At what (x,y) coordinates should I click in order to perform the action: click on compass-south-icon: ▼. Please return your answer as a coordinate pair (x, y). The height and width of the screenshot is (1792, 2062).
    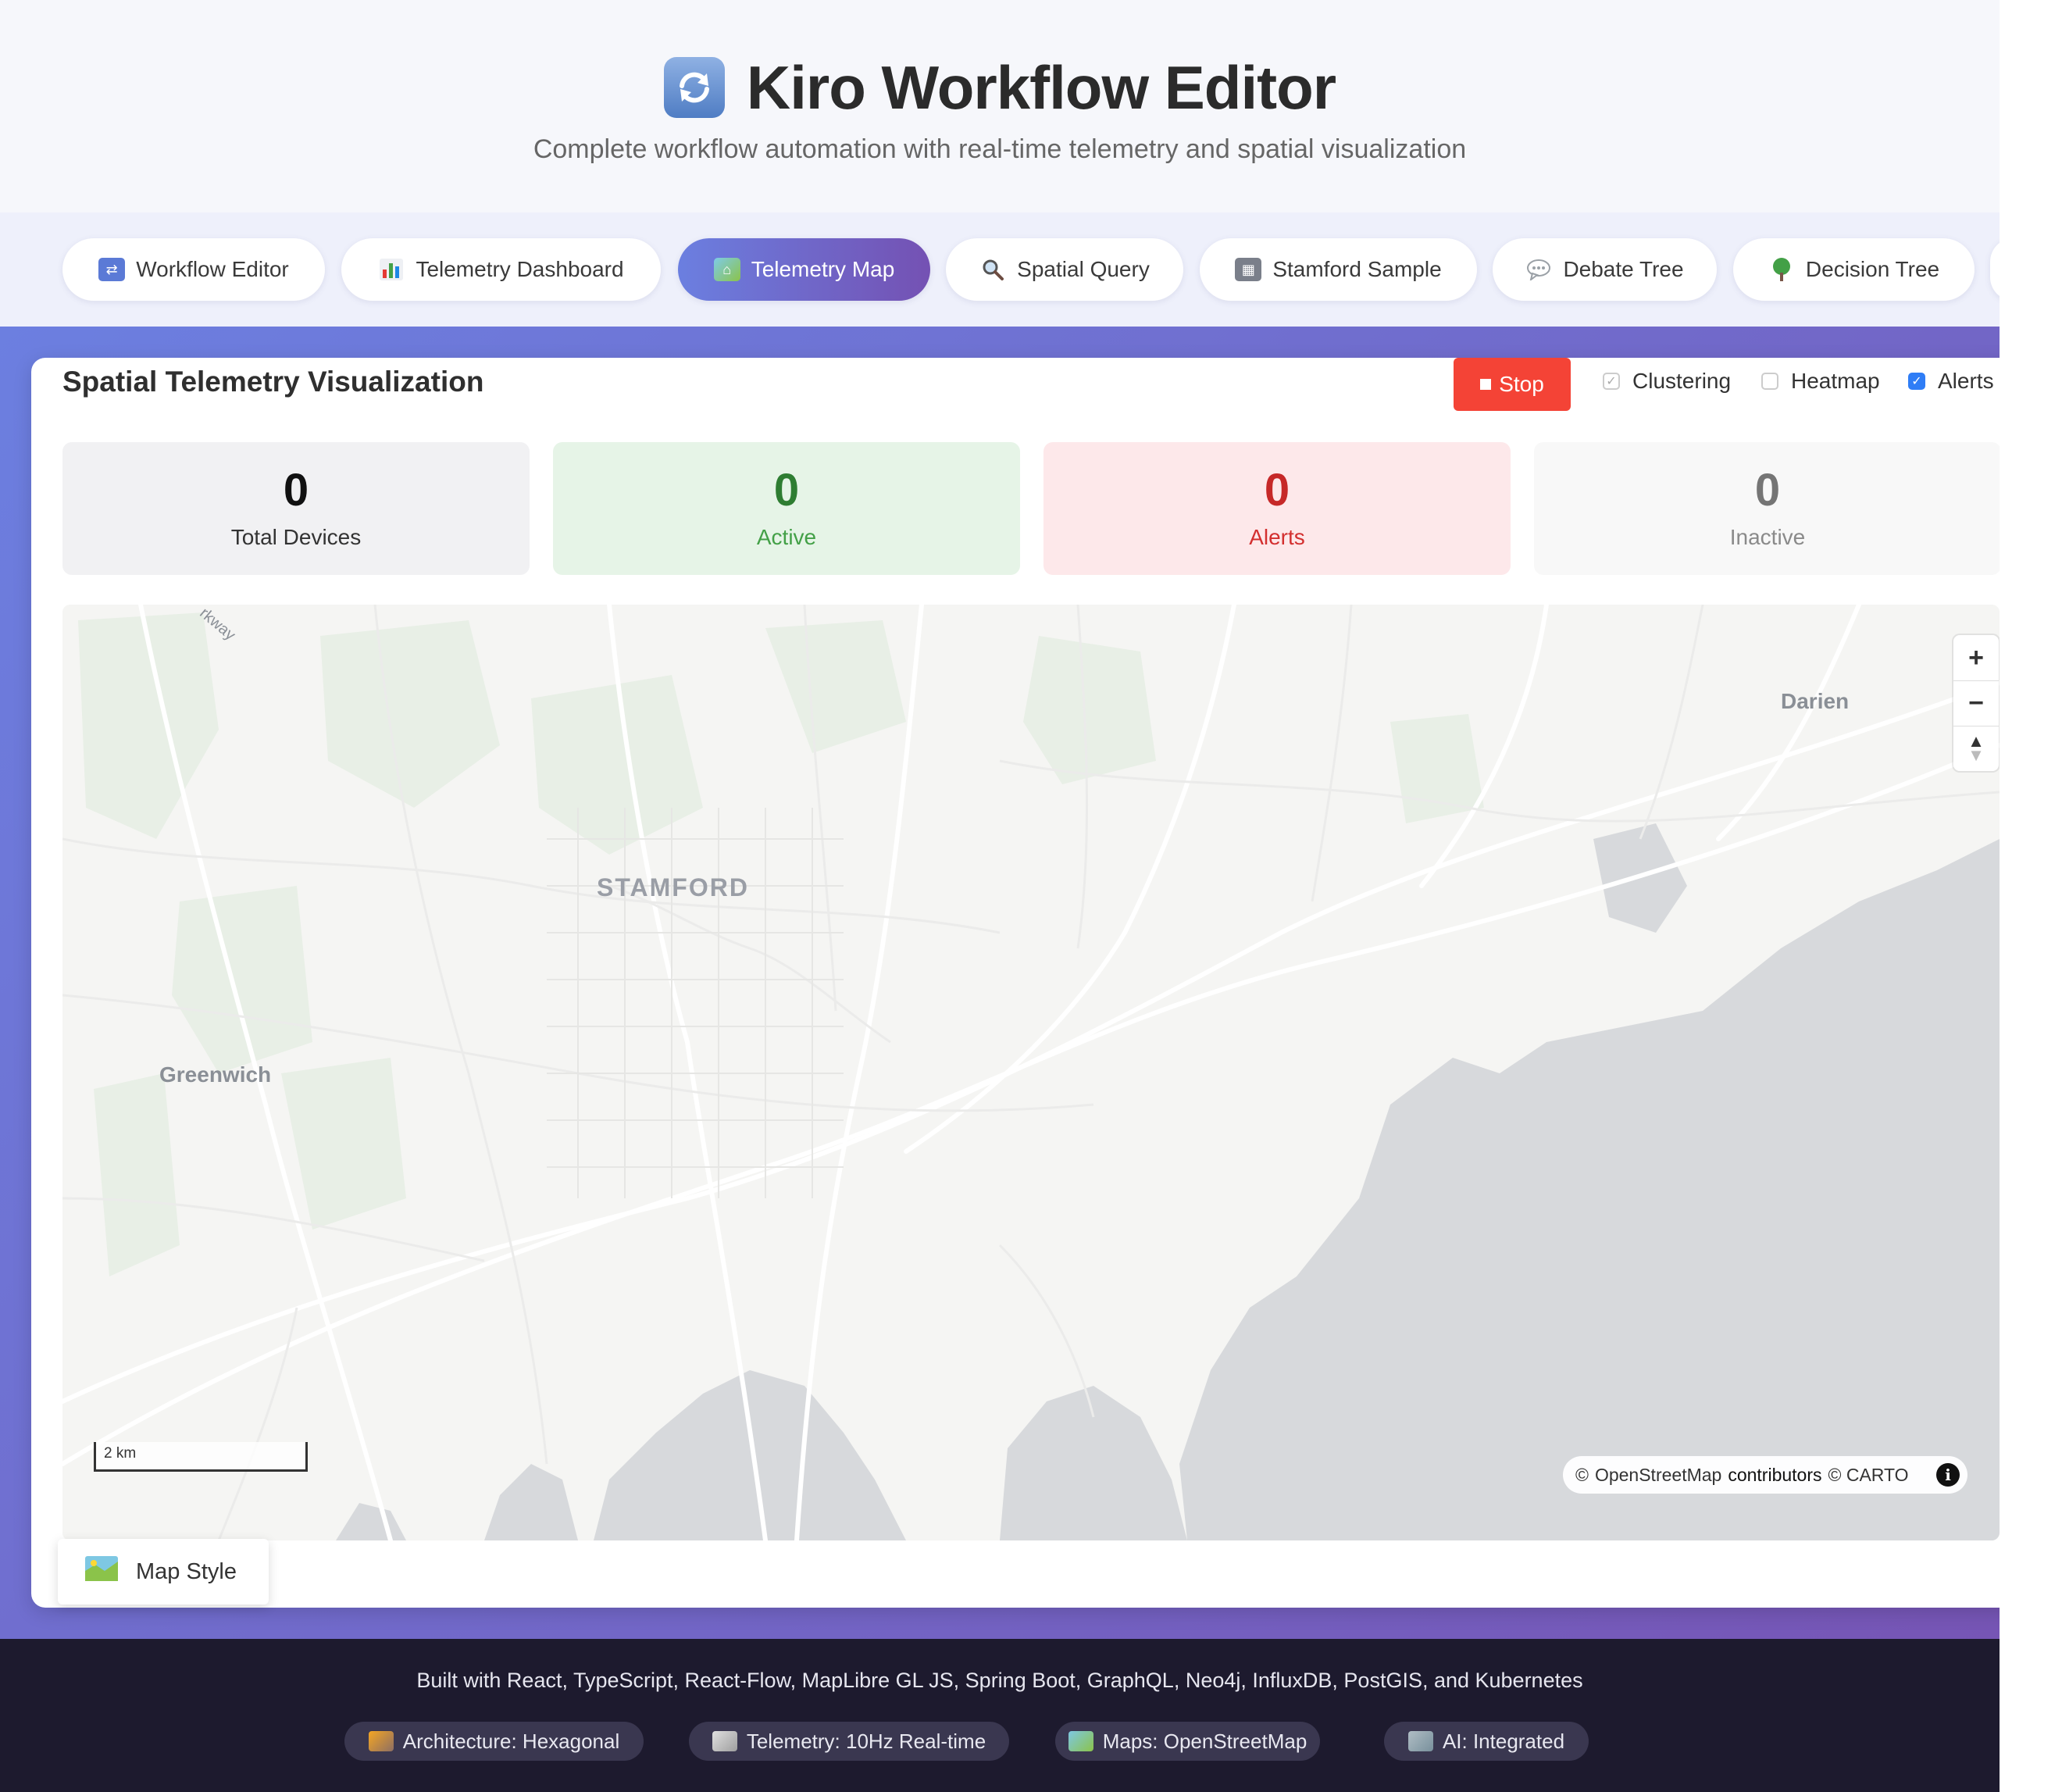
    Looking at the image, I should click on (1976, 755).